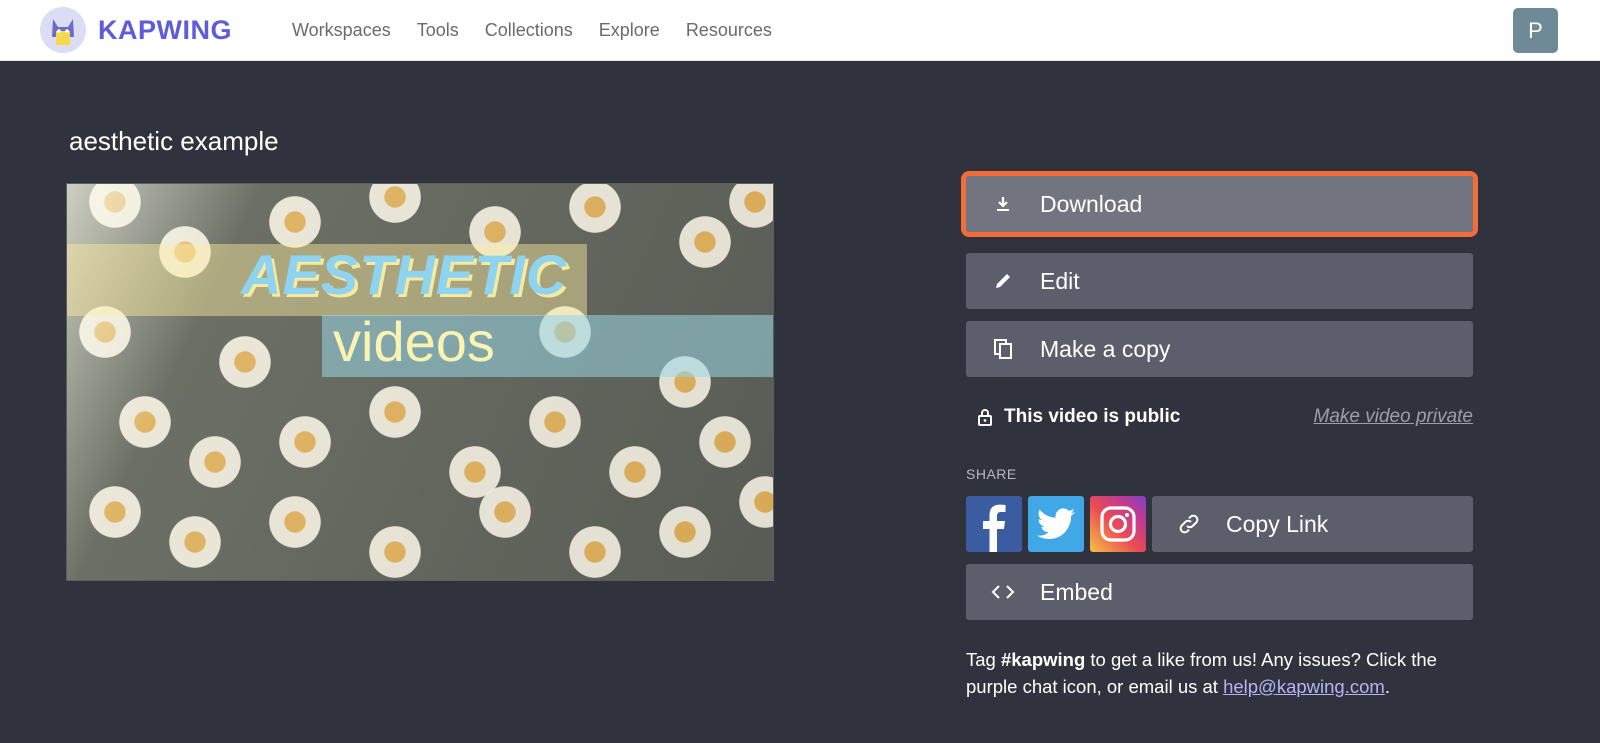 This screenshot has width=1600, height=743. I want to click on facebook-share-button, so click(994, 524).